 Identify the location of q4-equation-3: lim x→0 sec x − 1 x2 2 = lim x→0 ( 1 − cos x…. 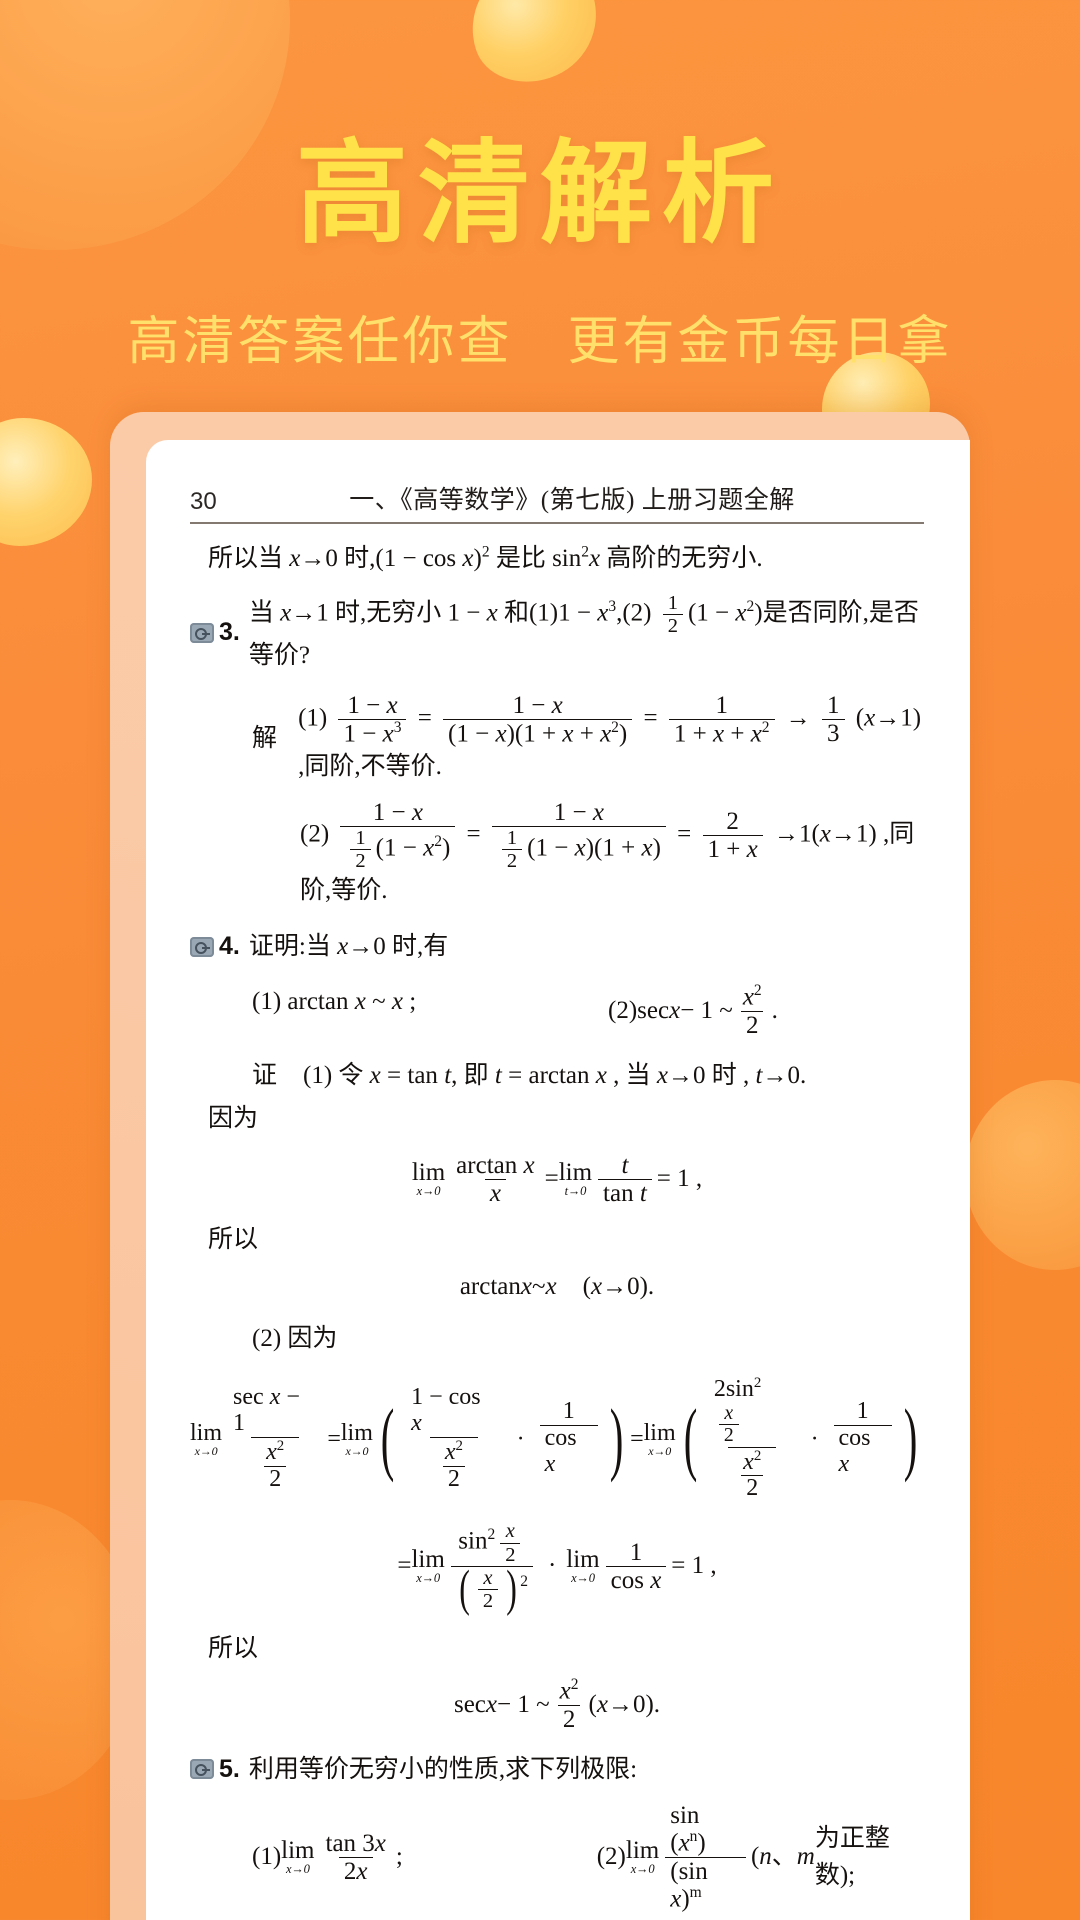
(554, 1438).